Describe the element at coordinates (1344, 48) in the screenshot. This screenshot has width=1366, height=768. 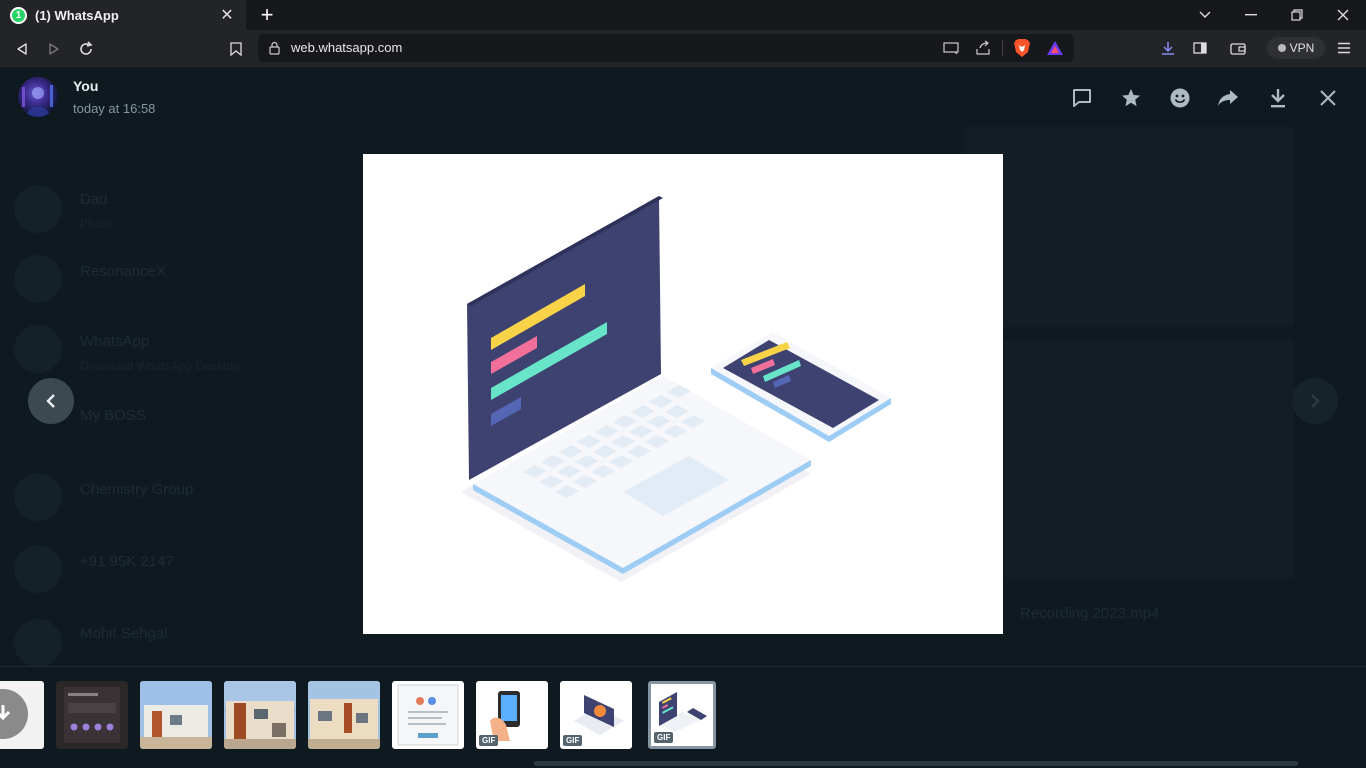
I see `menu-icon` at that location.